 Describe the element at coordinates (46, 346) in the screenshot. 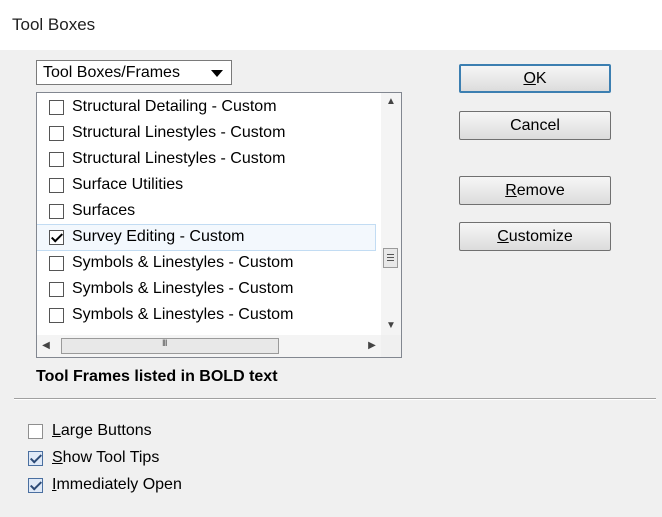

I see `scroll-left-icon: ◀` at that location.